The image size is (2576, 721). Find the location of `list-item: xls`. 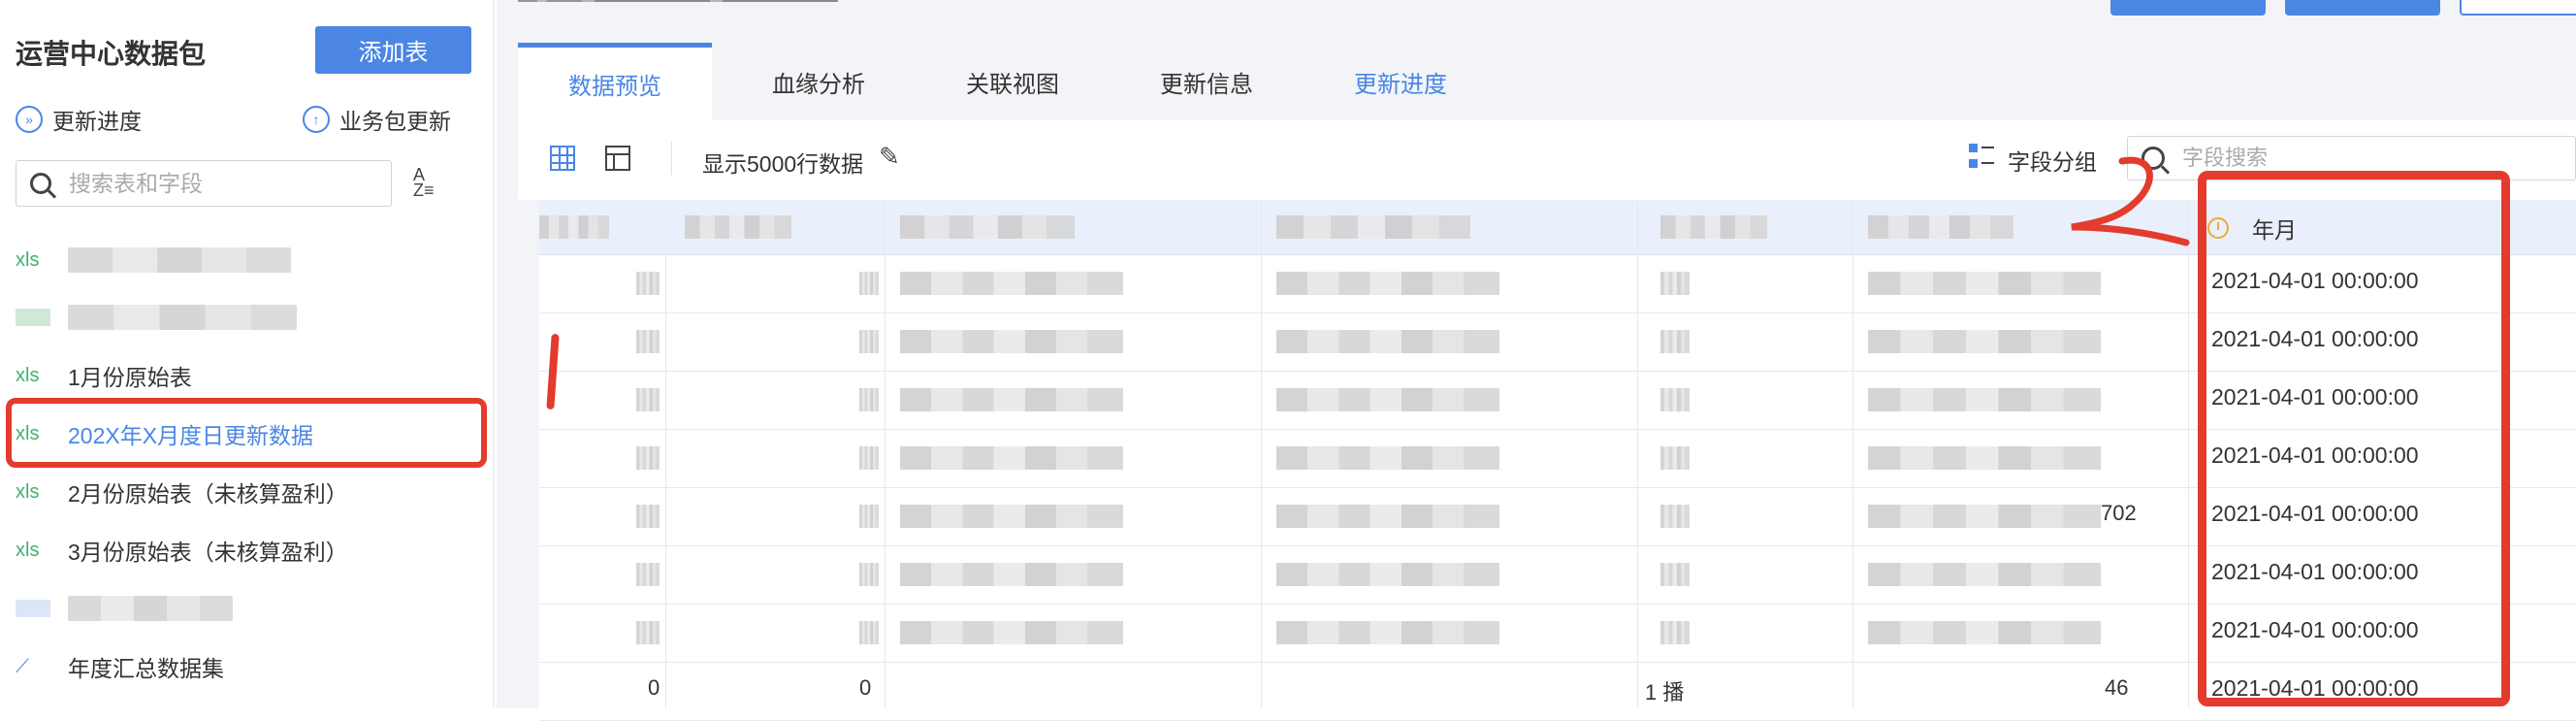

list-item: xls is located at coordinates (247, 260).